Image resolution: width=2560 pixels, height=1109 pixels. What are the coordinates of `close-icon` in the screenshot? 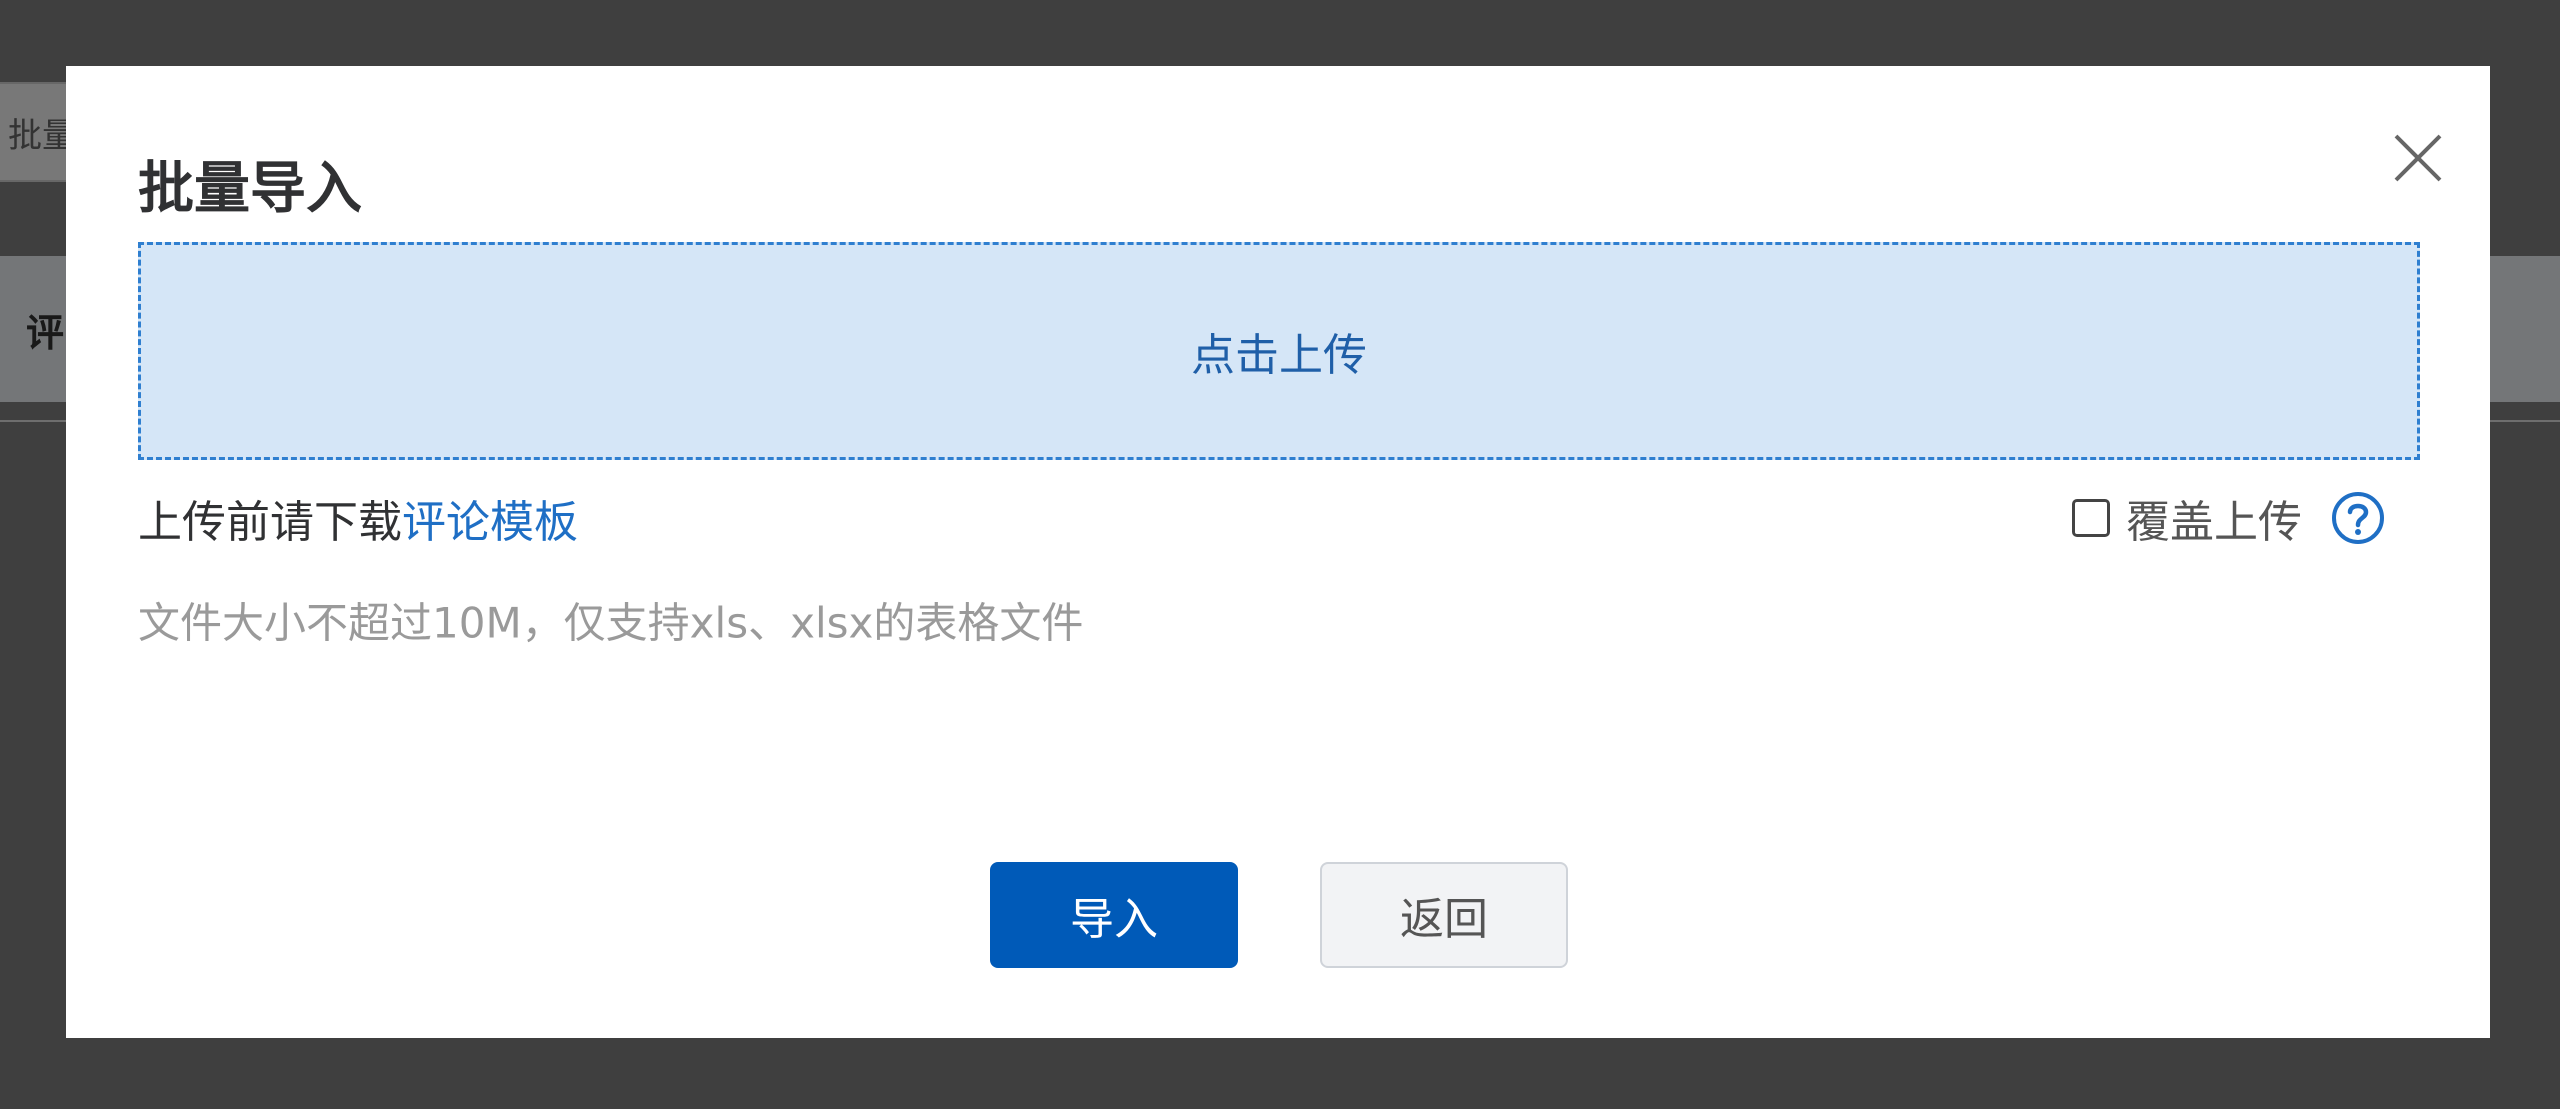 It's located at (2418, 158).